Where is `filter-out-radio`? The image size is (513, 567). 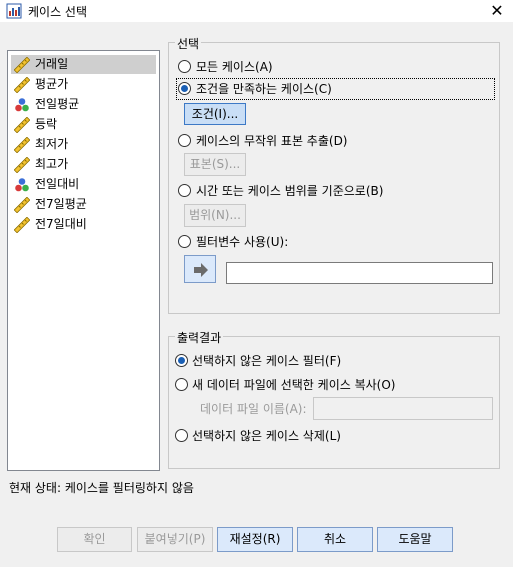 filter-out-radio is located at coordinates (181, 360).